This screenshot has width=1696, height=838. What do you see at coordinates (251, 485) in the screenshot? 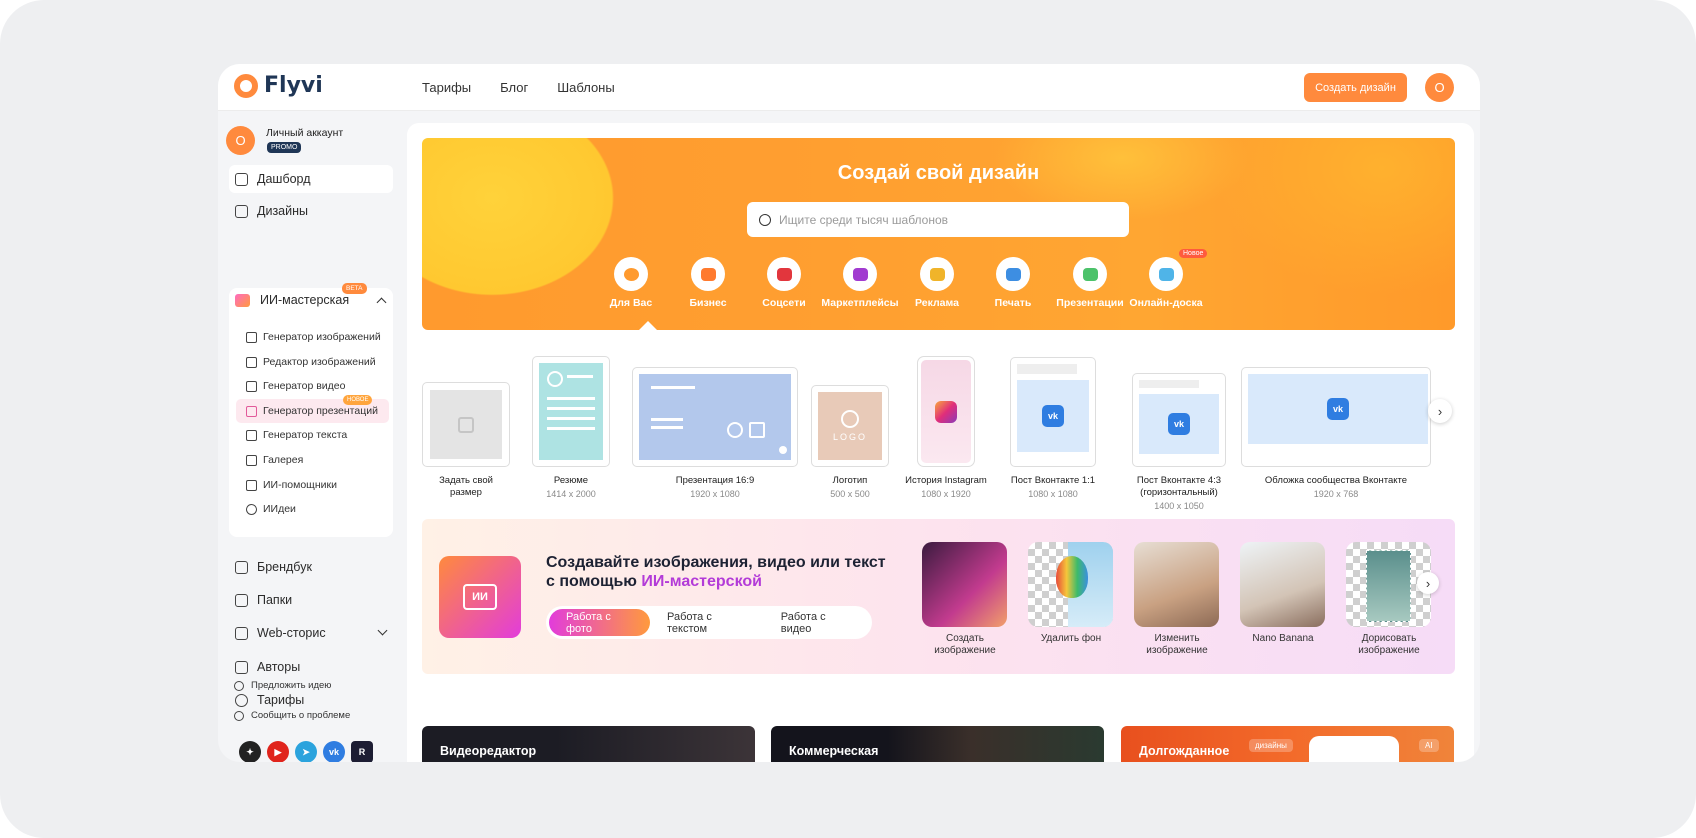
I see `assistant-icon` at bounding box center [251, 485].